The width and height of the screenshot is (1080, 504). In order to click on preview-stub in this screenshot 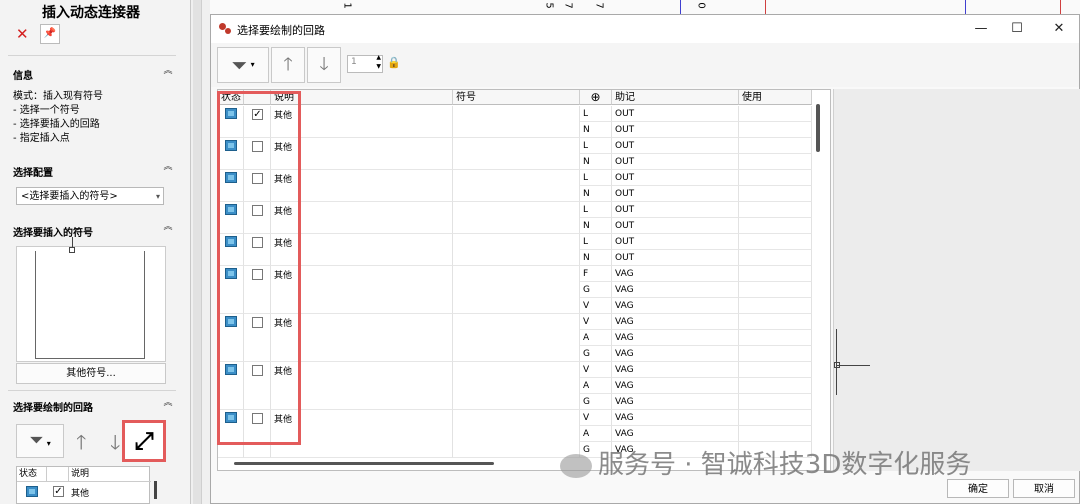, I will do `click(837, 365)`.